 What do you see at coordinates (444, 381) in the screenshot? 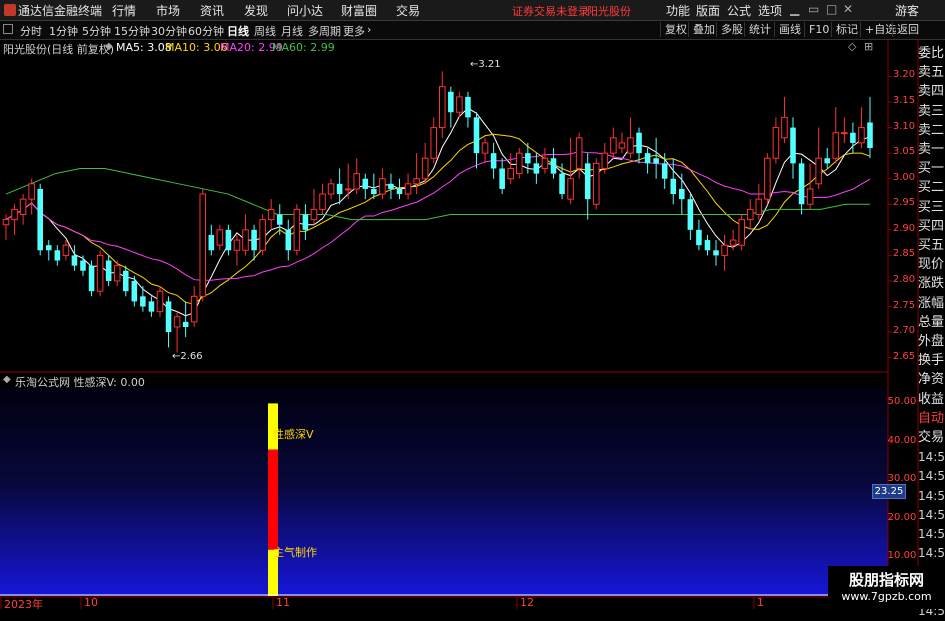
I see `indicator-info: ◆ 乐淘公式网 性感深V: 0.00` at bounding box center [444, 381].